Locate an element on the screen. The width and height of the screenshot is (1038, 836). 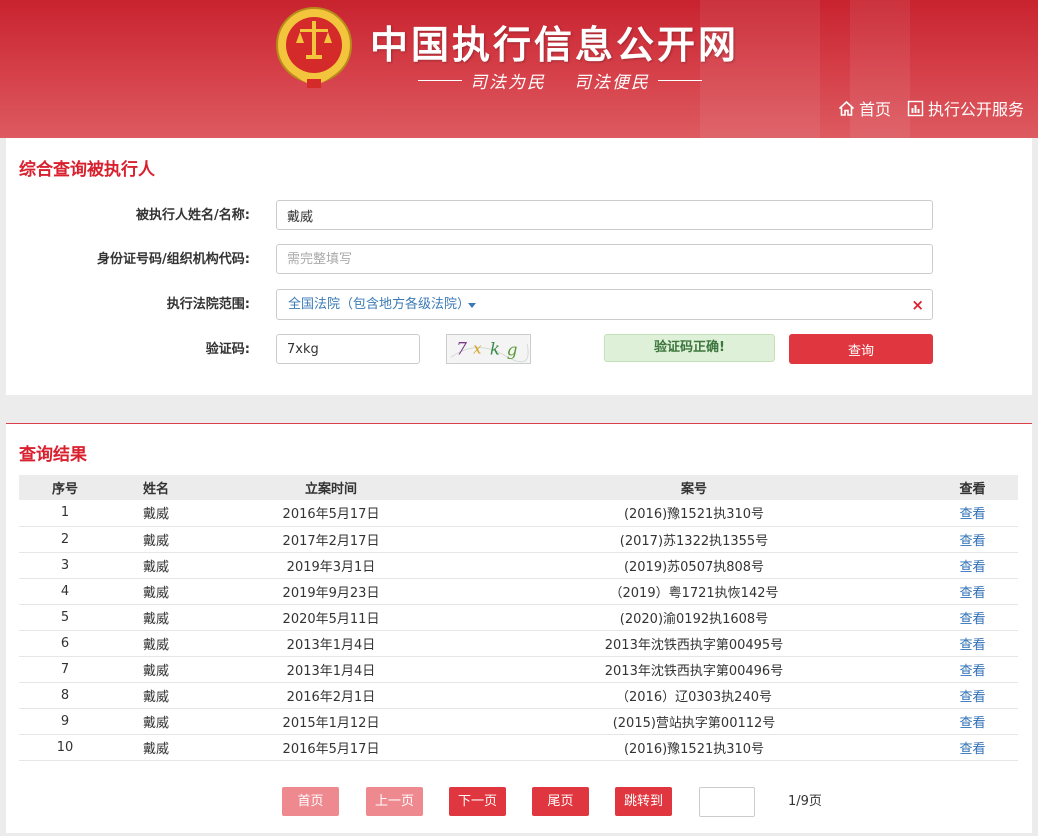
id-input is located at coordinates (604, 259).